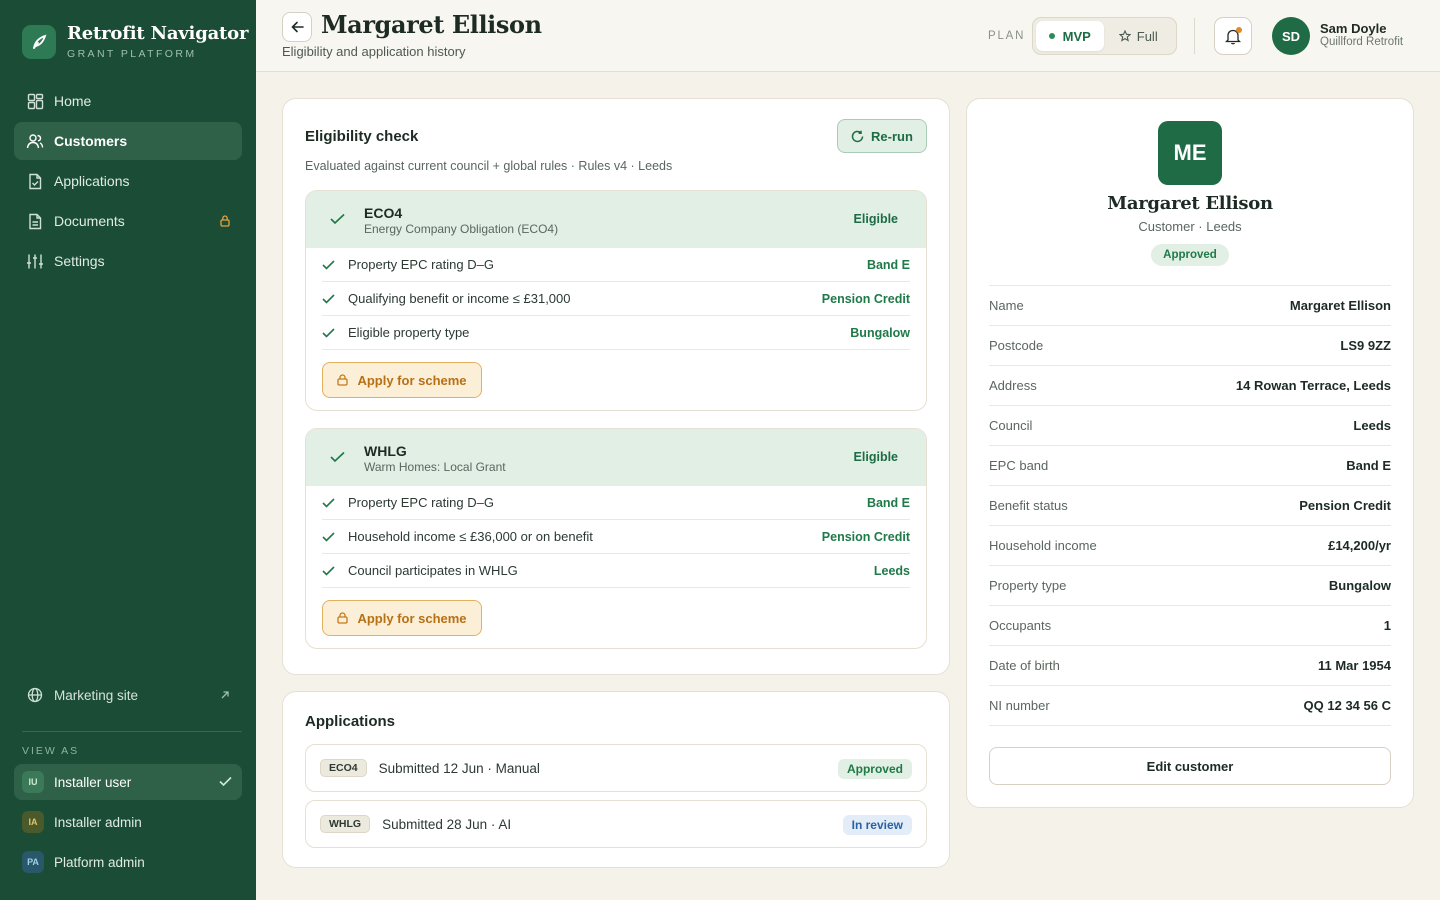 This screenshot has width=1440, height=900. I want to click on criterion-value: Pension Credit, so click(865, 536).